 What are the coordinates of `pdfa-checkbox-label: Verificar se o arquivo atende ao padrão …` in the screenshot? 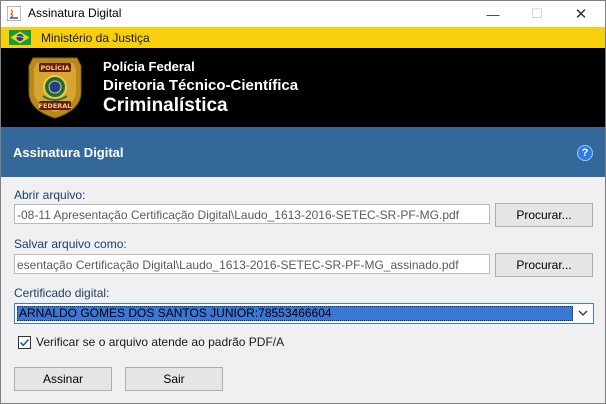 It's located at (160, 342).